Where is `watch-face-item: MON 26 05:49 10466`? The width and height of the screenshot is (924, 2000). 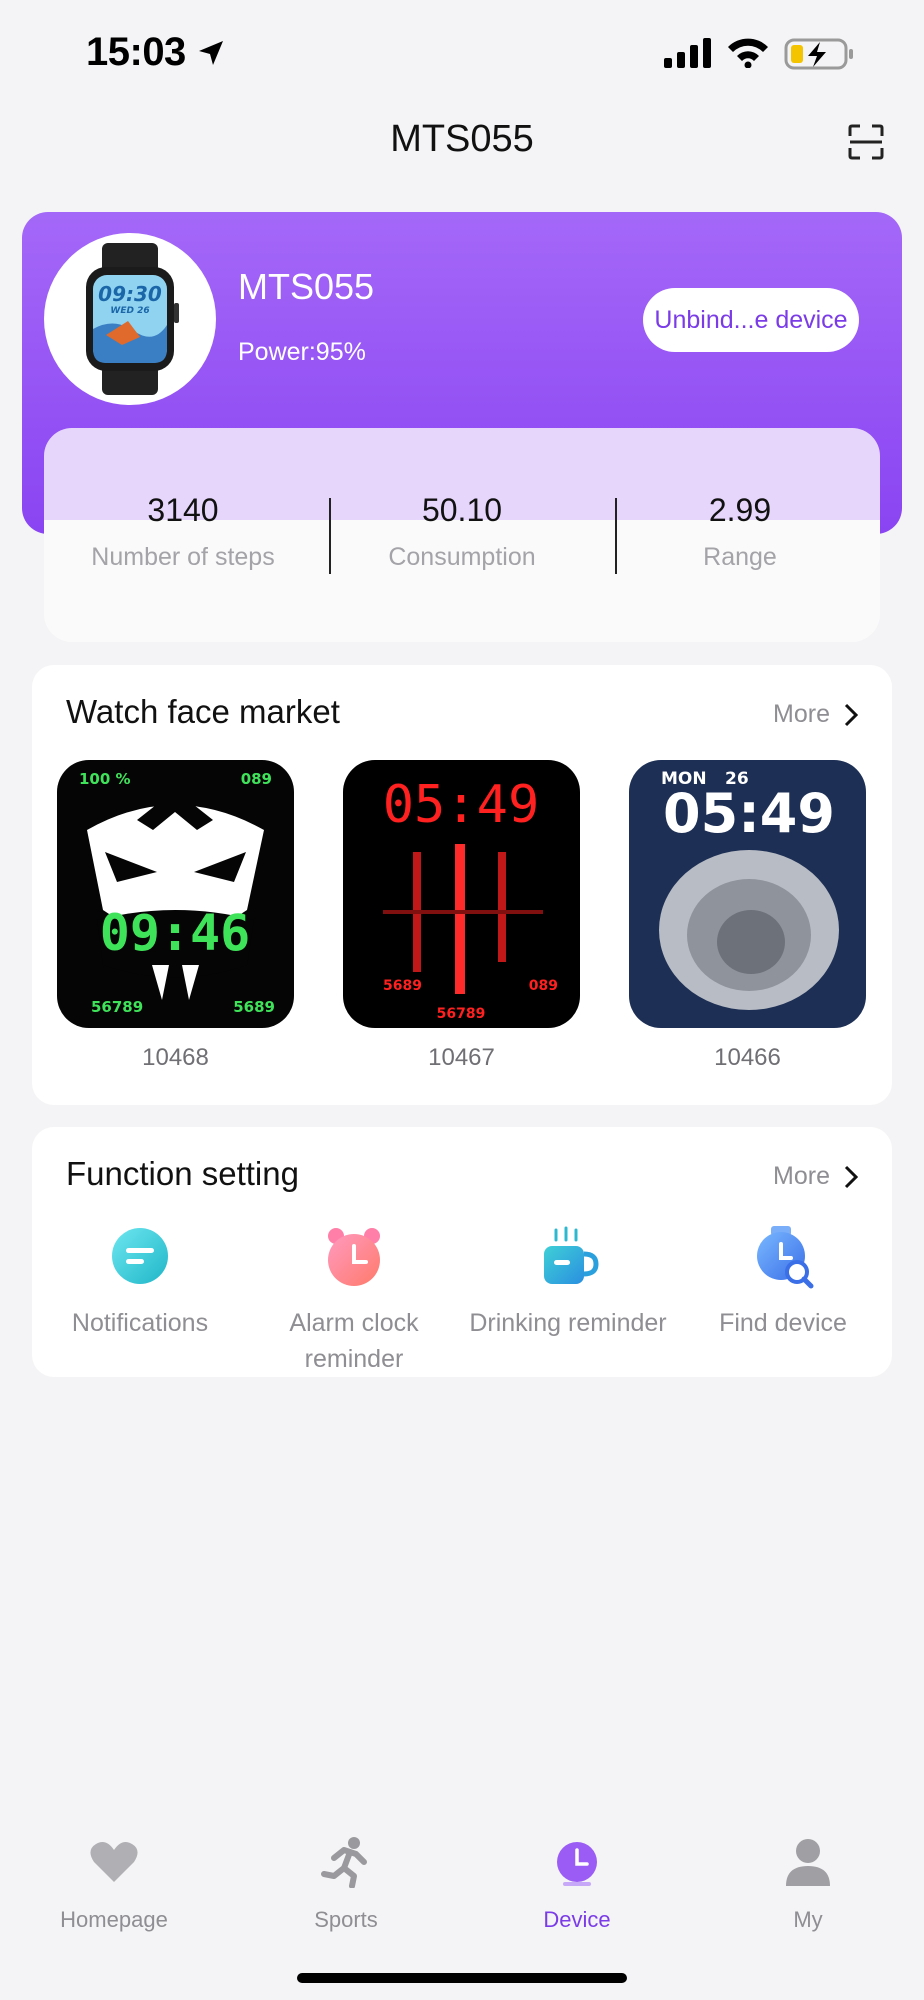 watch-face-item: MON 26 05:49 10466 is located at coordinates (747, 916).